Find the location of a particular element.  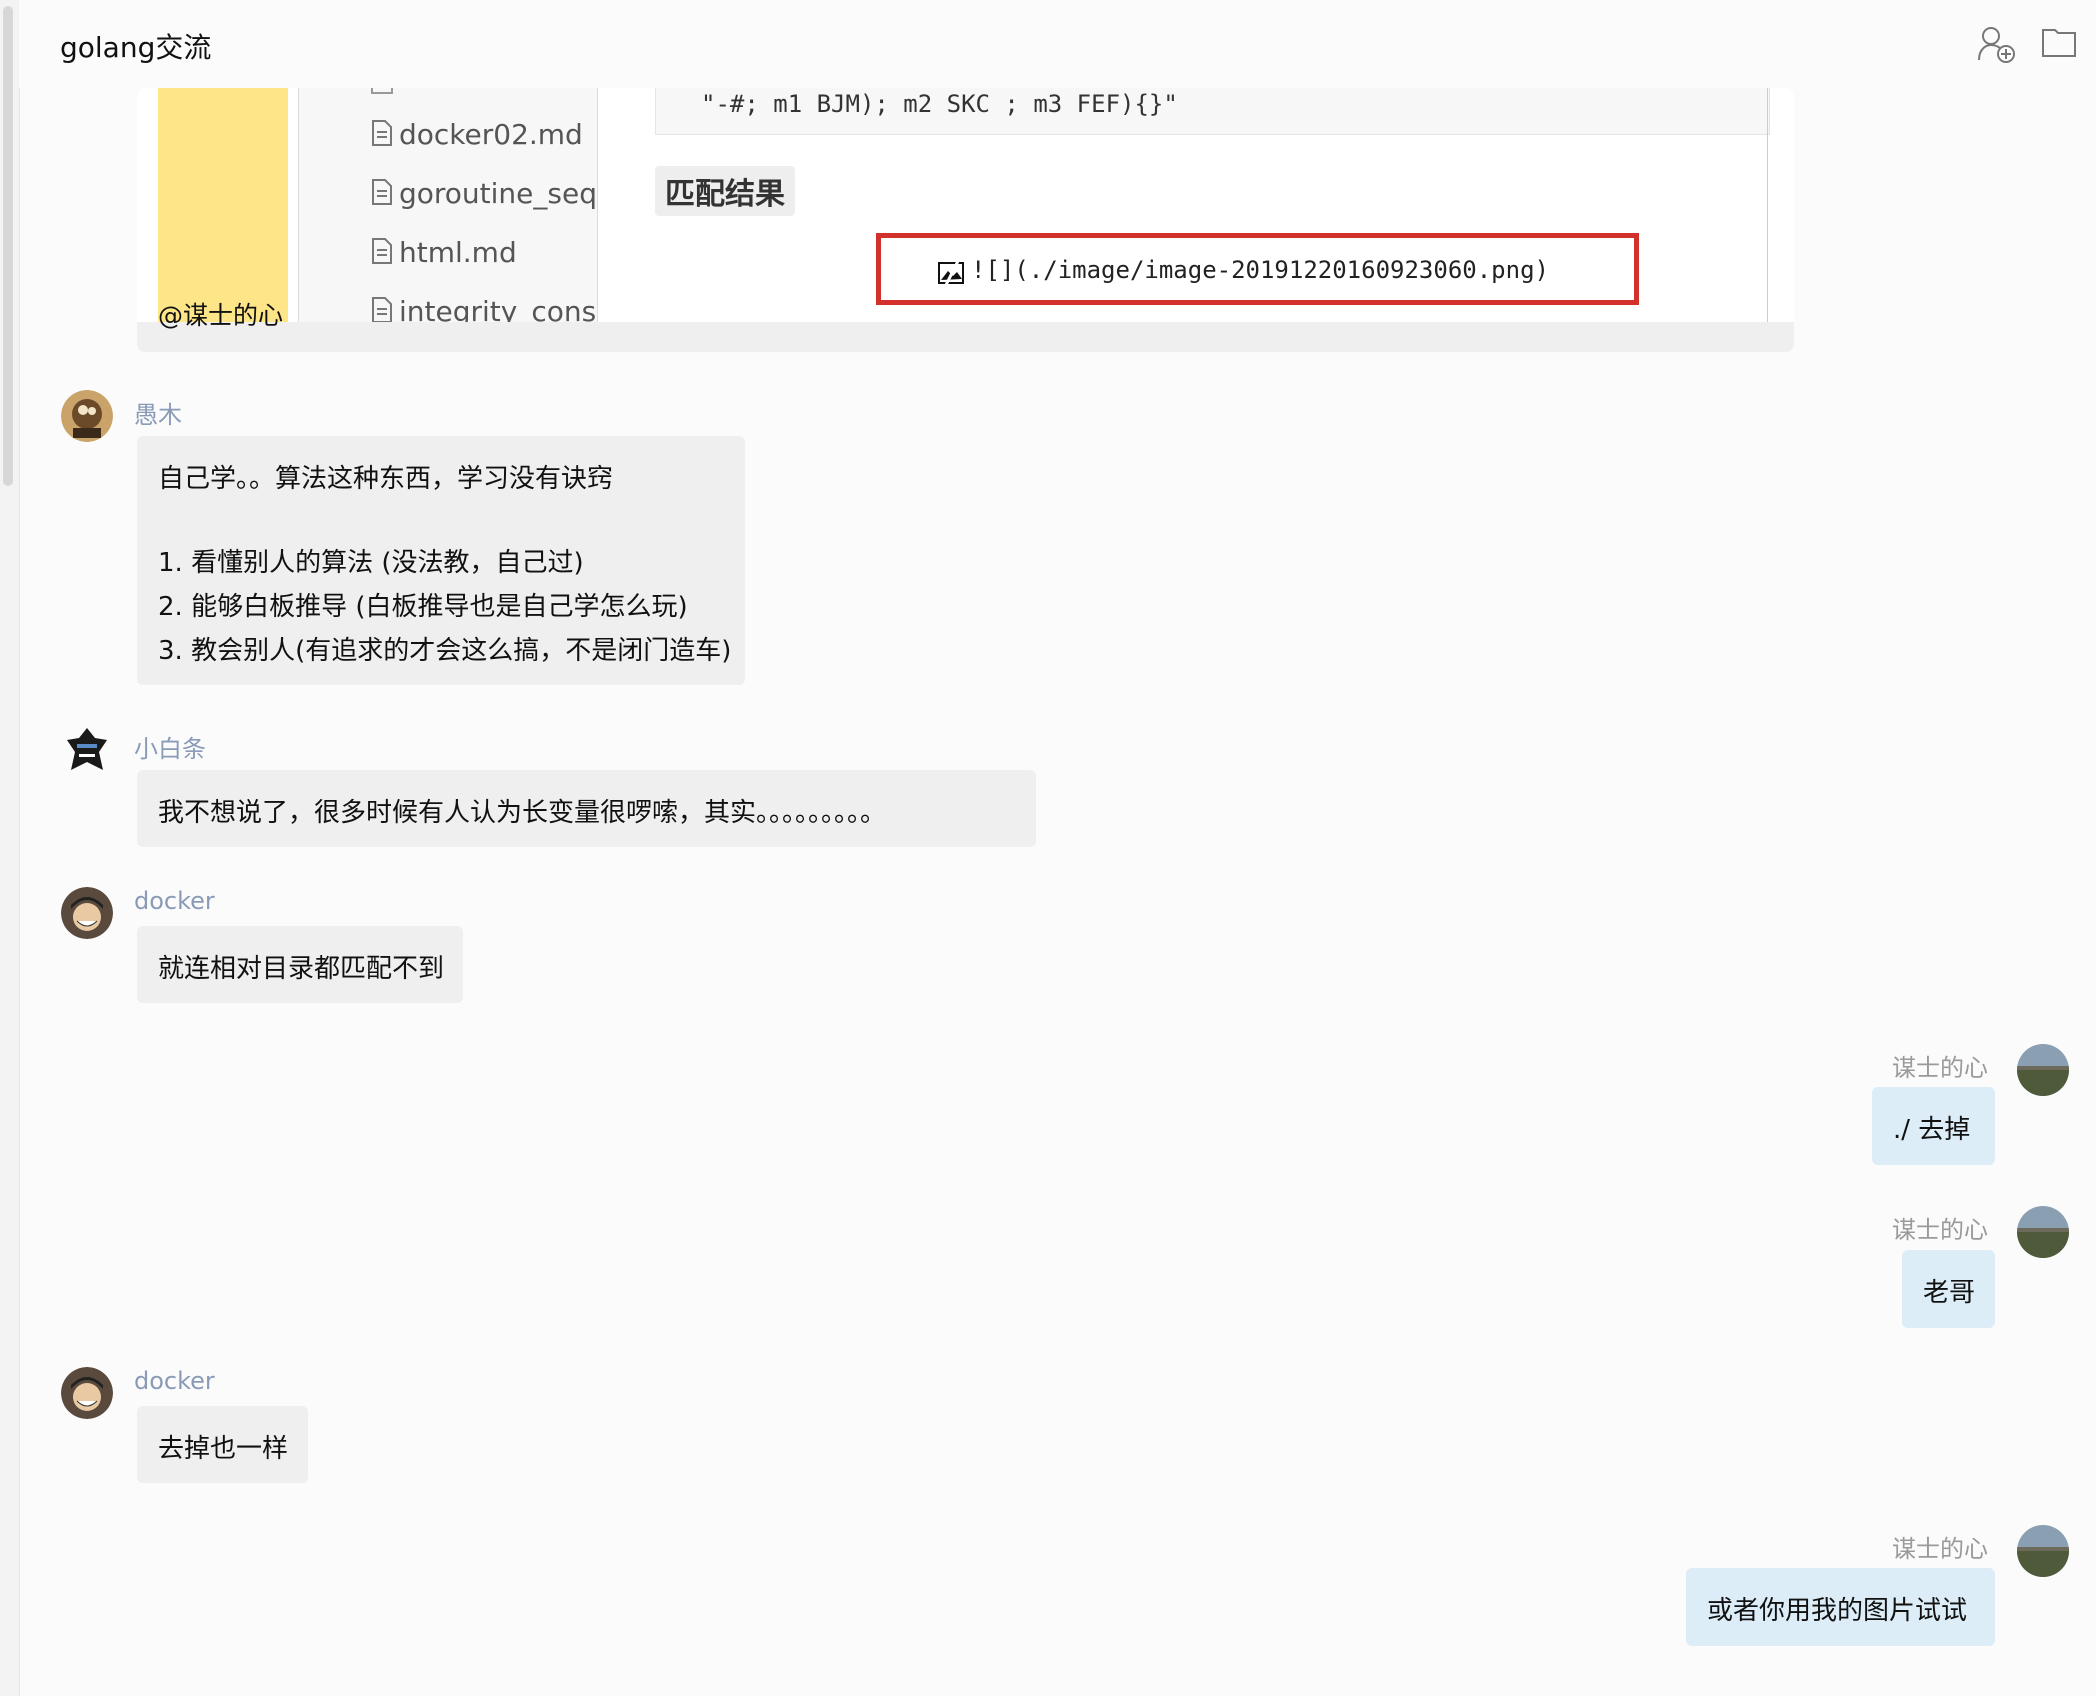

message-text: 去掉也一样 is located at coordinates (223, 1449).